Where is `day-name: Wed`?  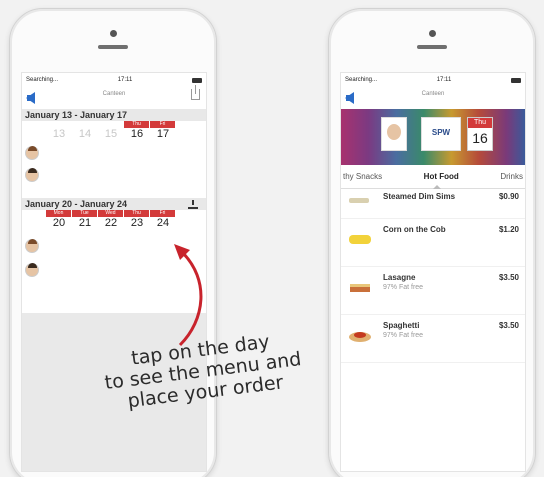
day-name: Wed is located at coordinates (111, 213).